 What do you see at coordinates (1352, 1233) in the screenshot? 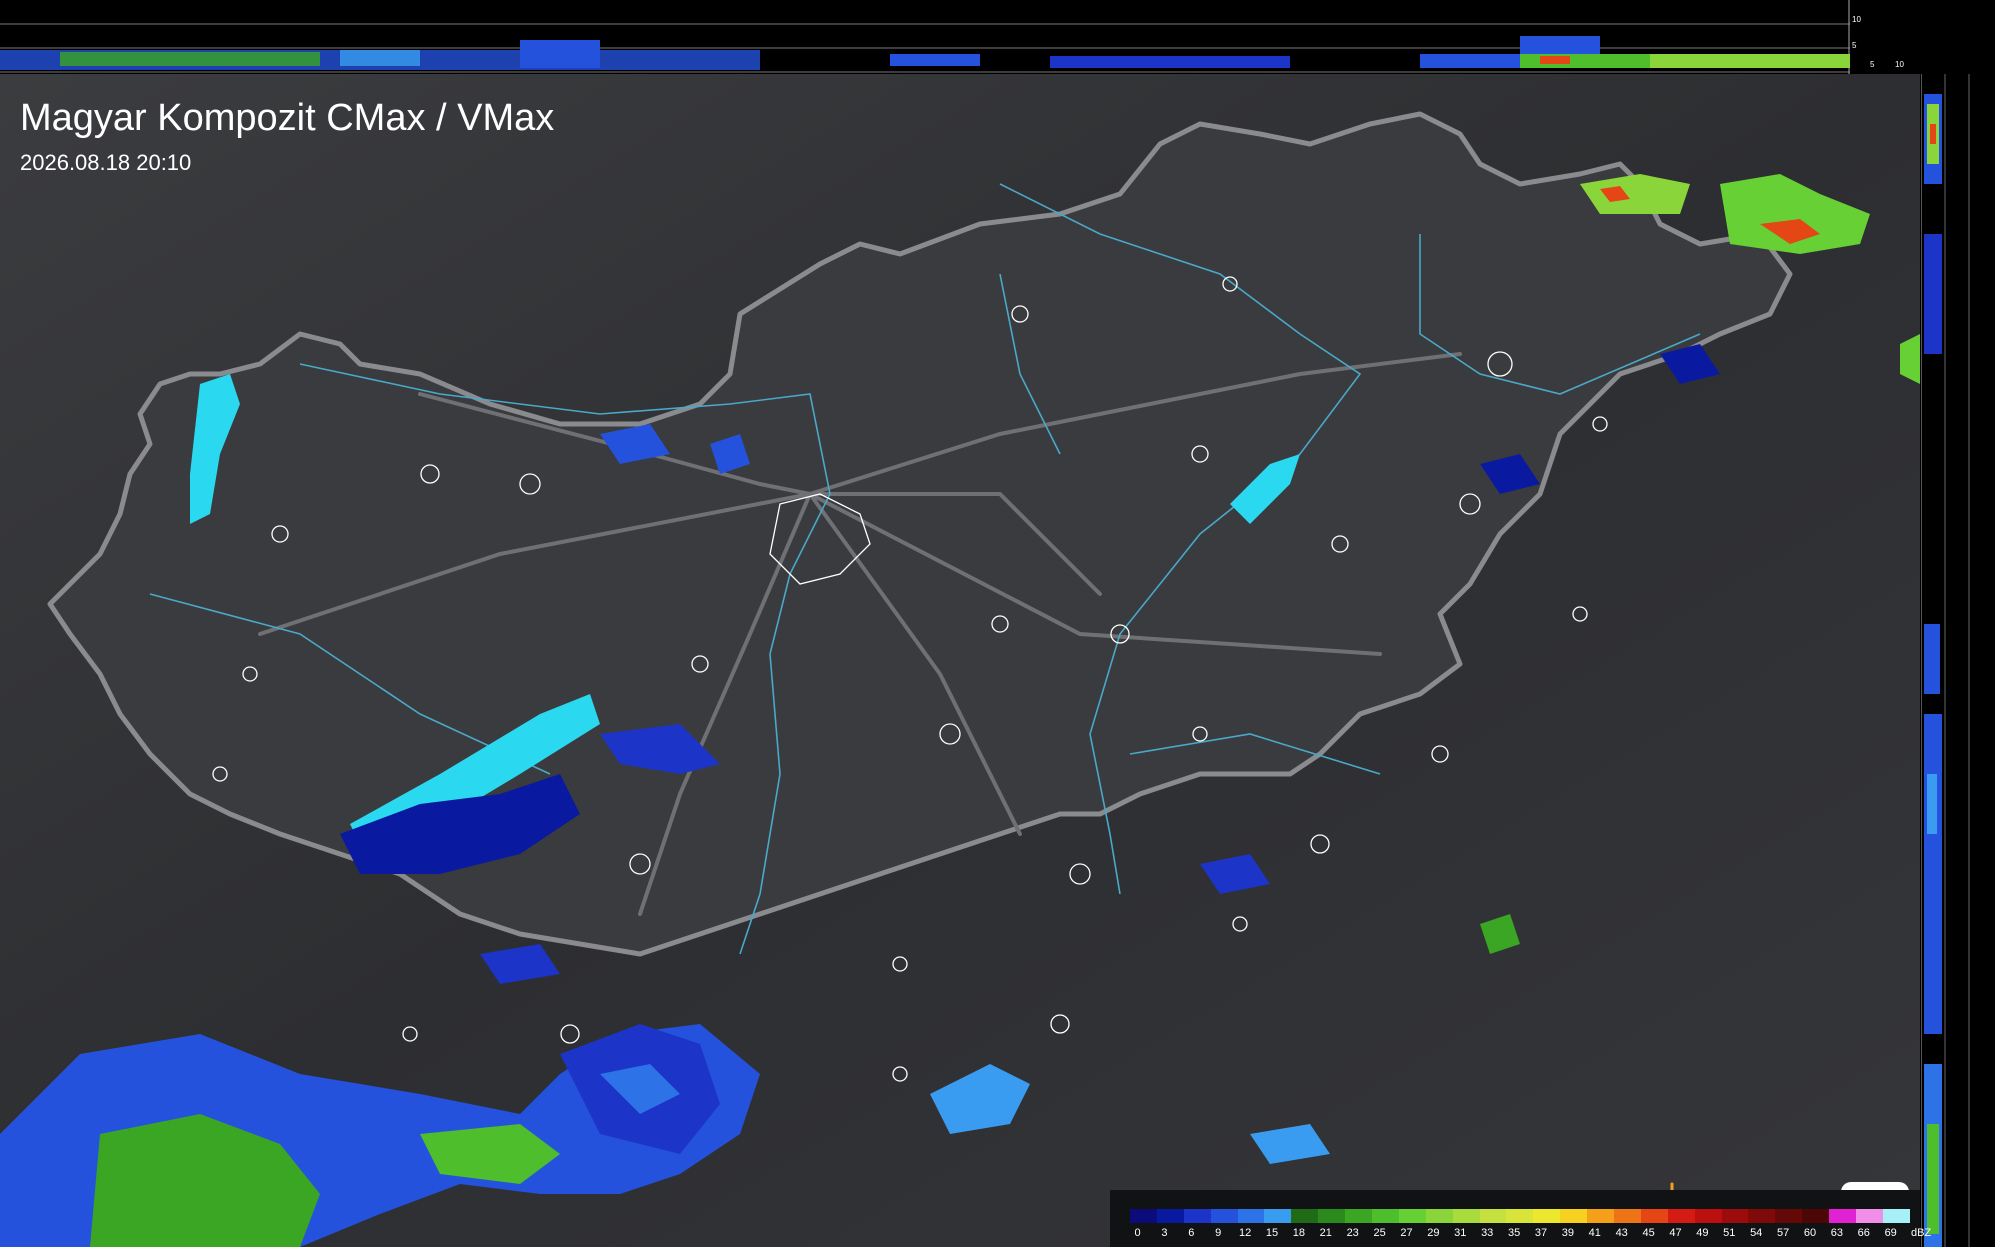
I see `legend-label: 23` at bounding box center [1352, 1233].